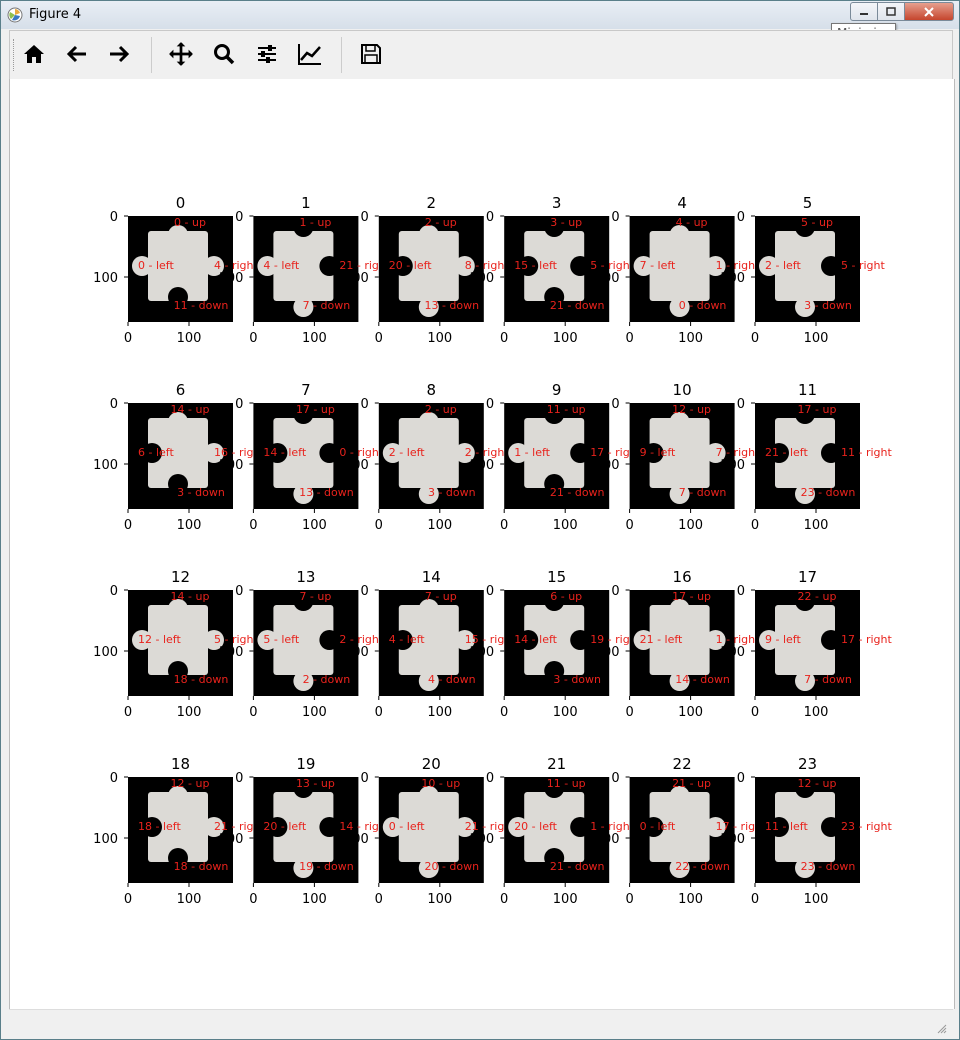 This screenshot has width=960, height=1040. I want to click on subplot-title: 12, so click(180, 577).